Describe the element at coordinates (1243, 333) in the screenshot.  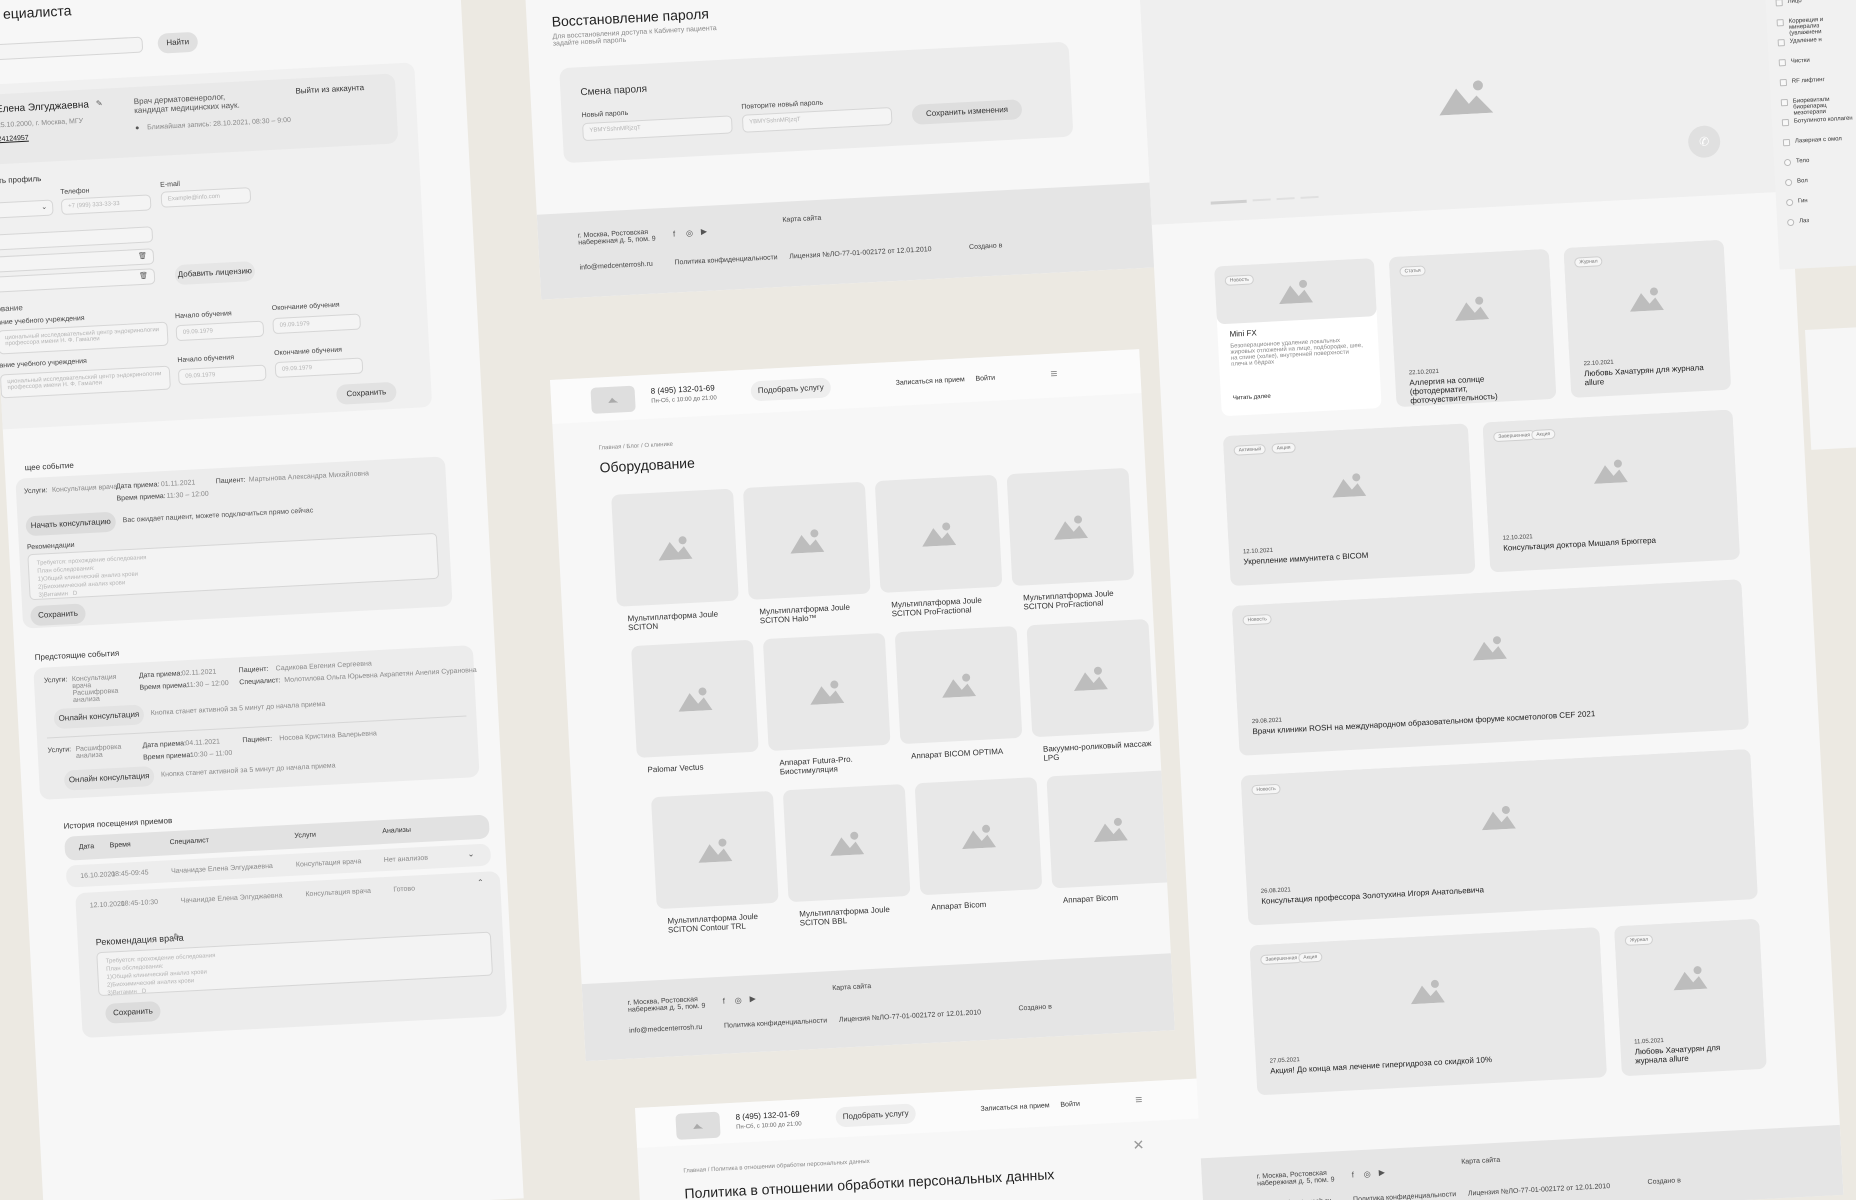
I see `blog-card-title: Mini FX` at that location.